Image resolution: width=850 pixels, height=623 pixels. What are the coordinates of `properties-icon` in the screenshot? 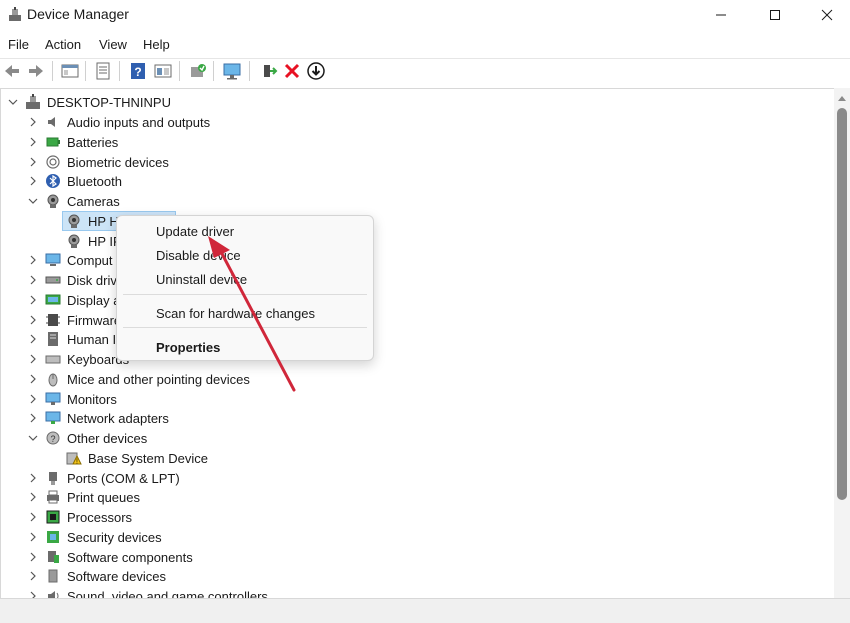 It's located at (103, 71).